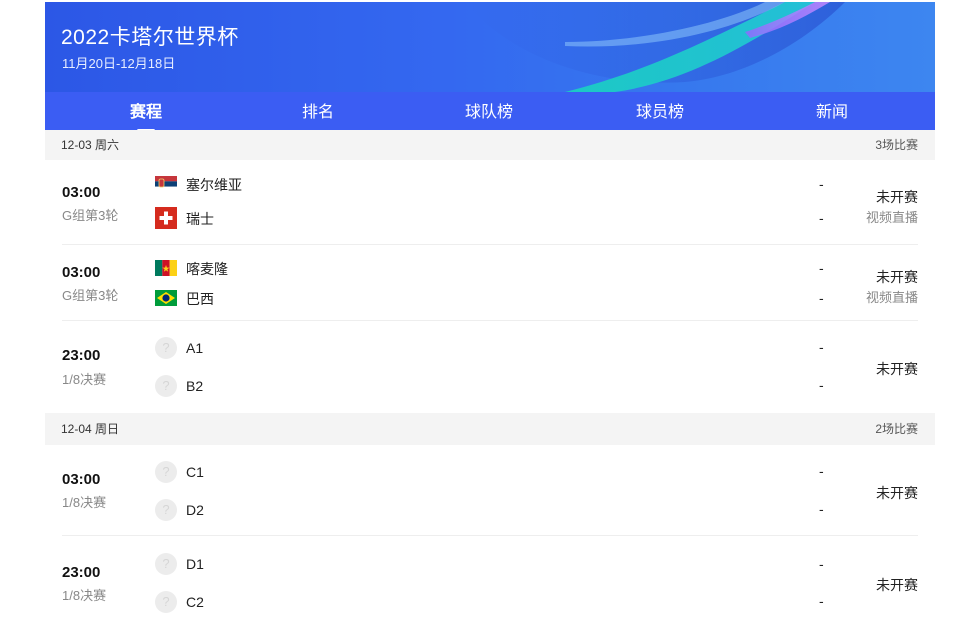  What do you see at coordinates (90, 145) in the screenshot?
I see `day-date: 12-03 周六` at bounding box center [90, 145].